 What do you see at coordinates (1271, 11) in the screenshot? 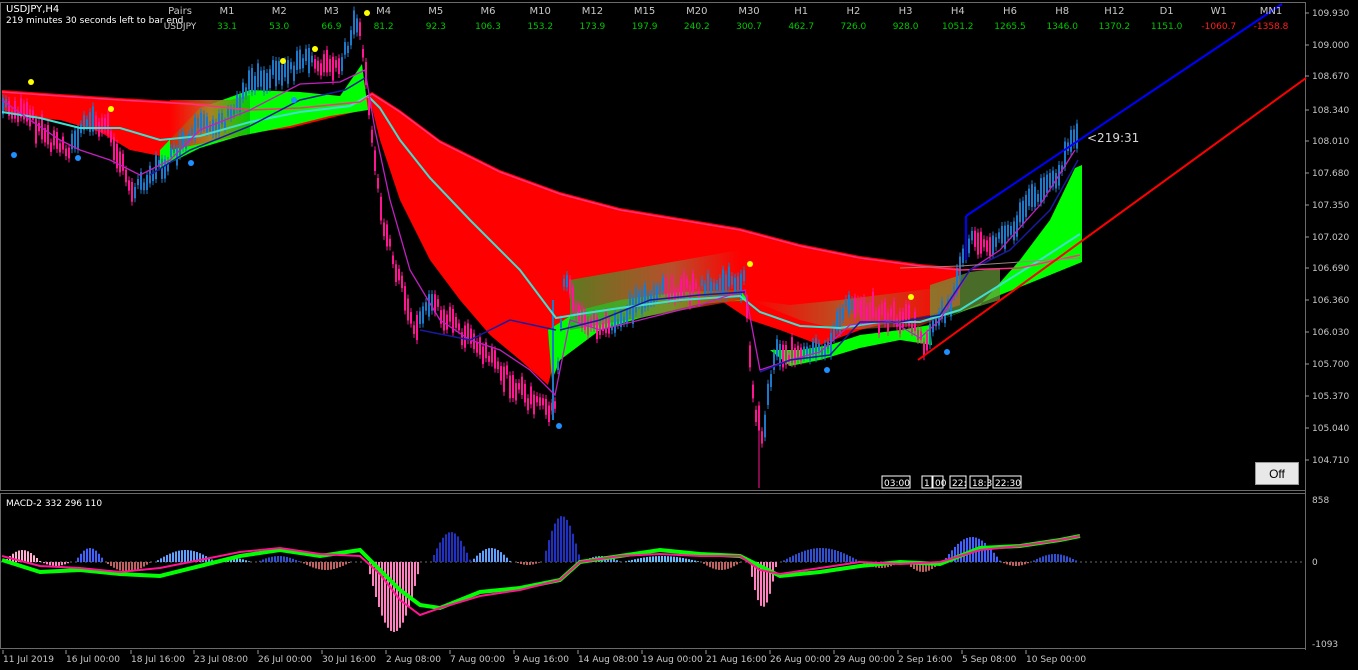
I see `timeframe-header: MN1` at bounding box center [1271, 11].